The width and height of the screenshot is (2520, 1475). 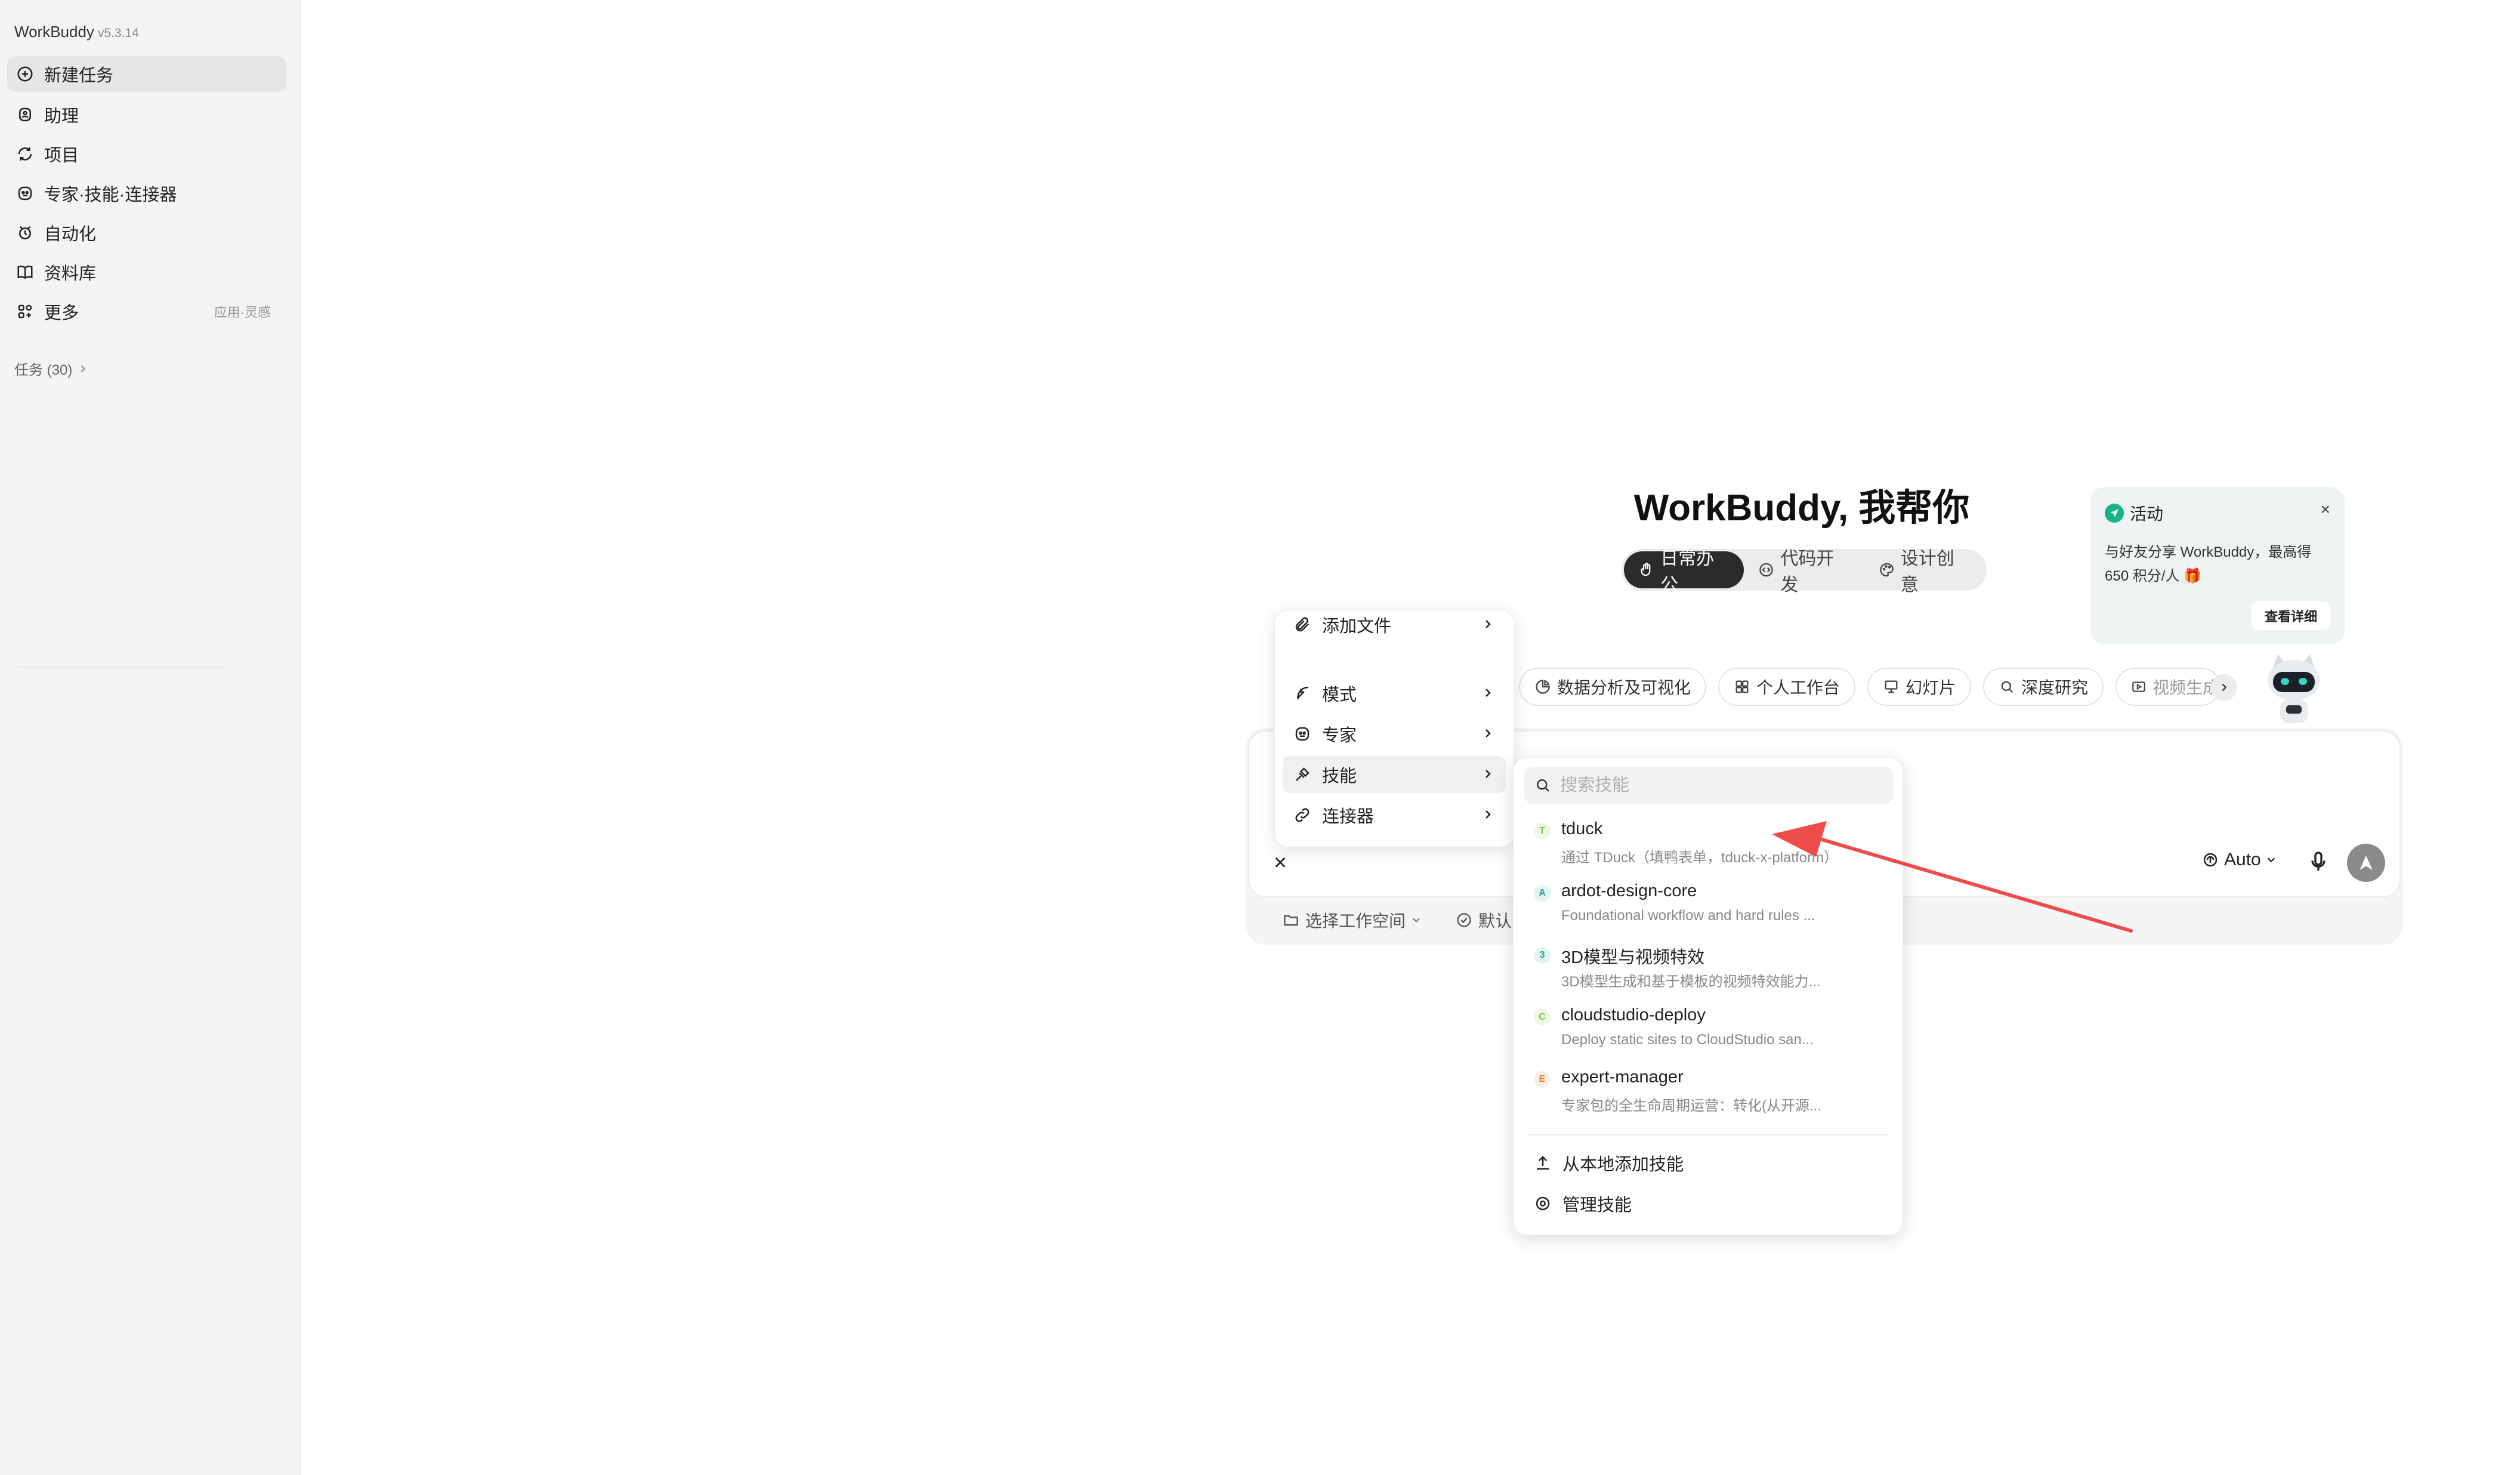 What do you see at coordinates (1927, 572) in the screenshot?
I see `tab-label: 设计创意` at bounding box center [1927, 572].